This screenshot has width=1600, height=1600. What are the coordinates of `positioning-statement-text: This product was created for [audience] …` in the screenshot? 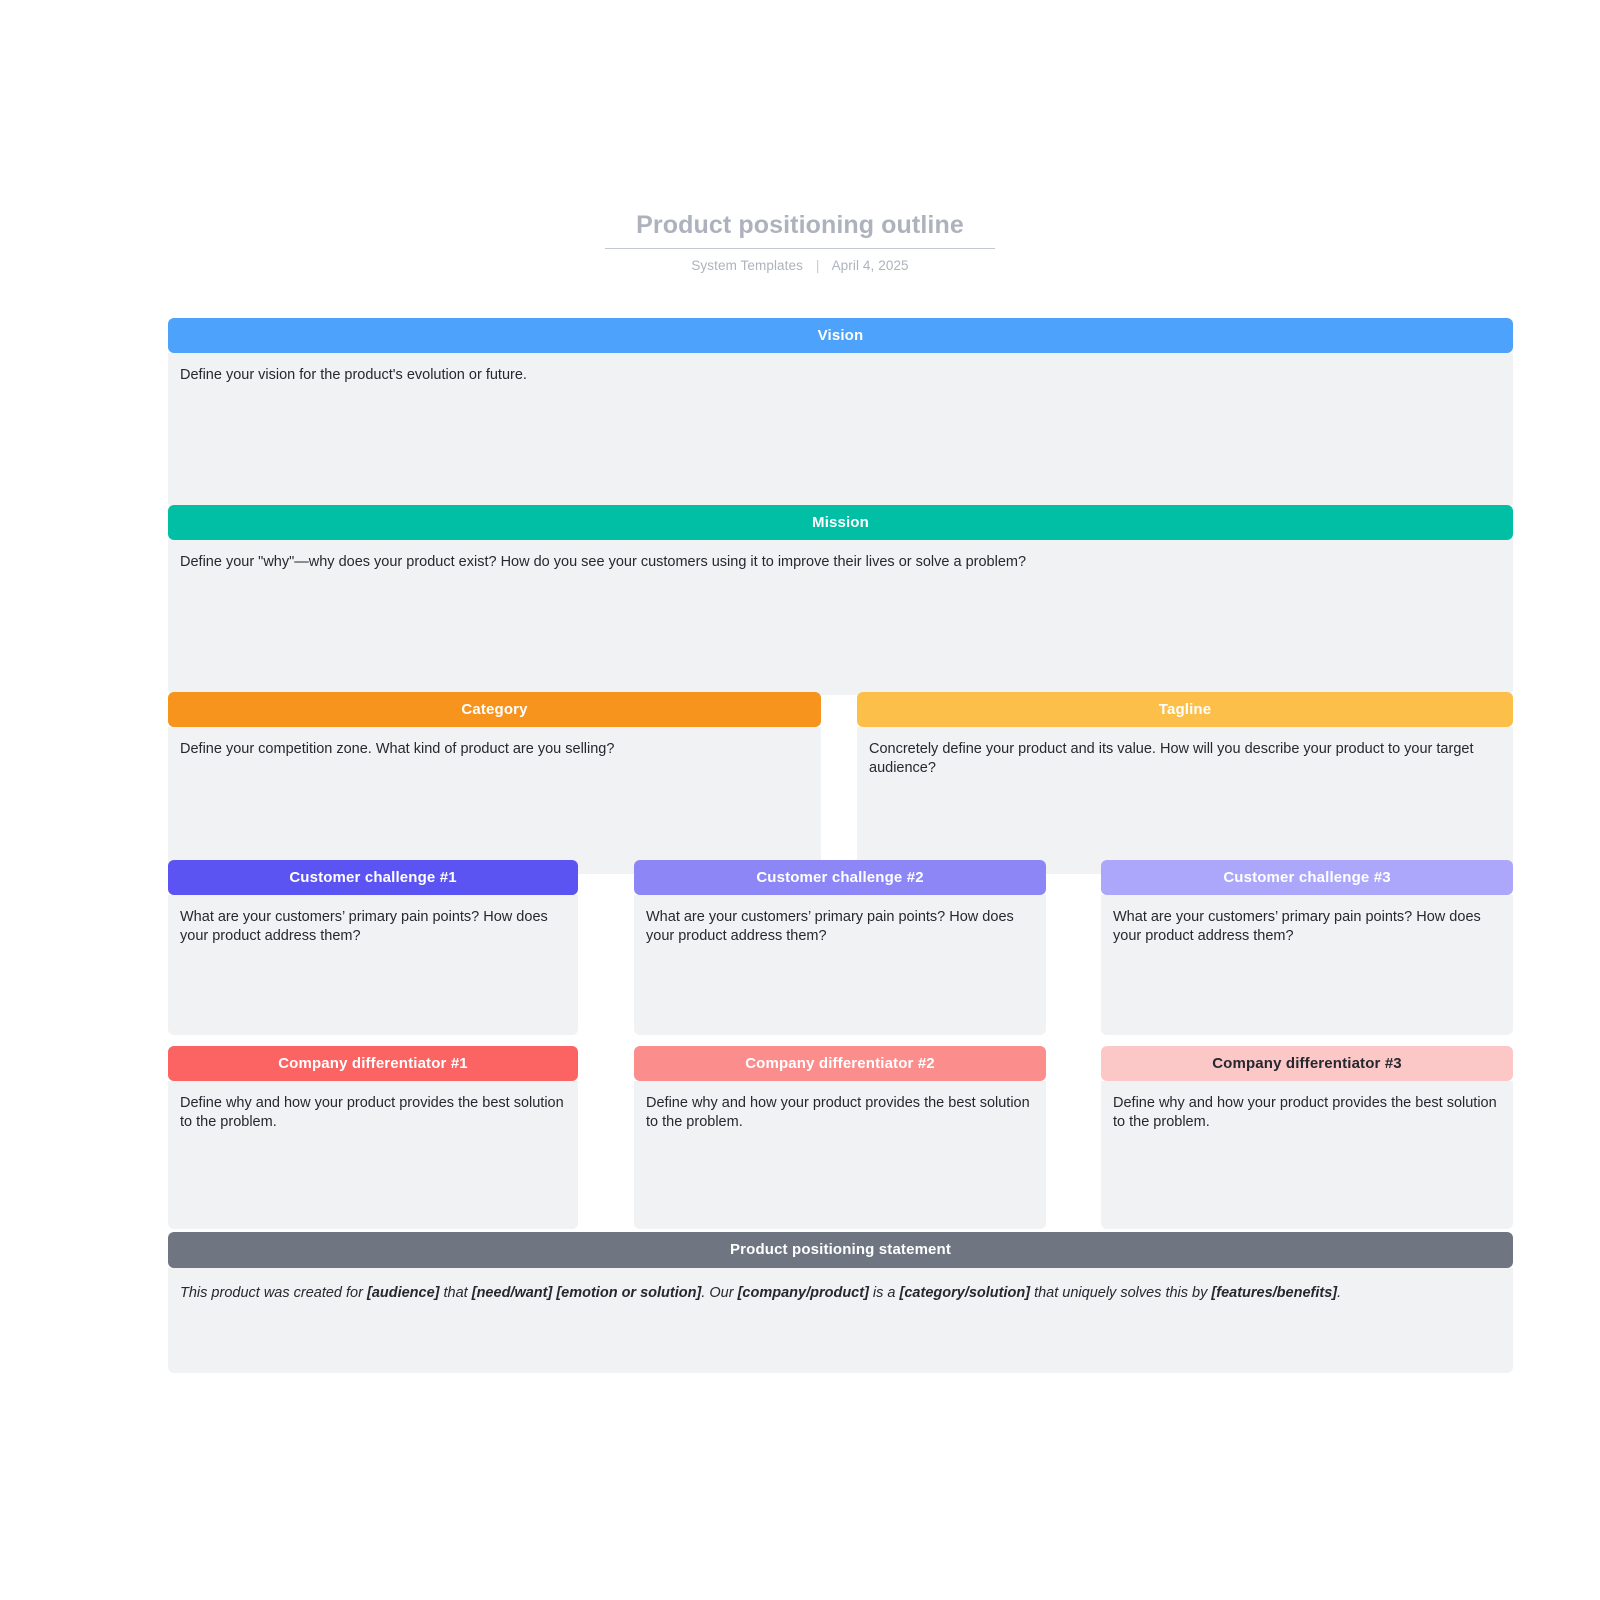 It's located at (840, 1293).